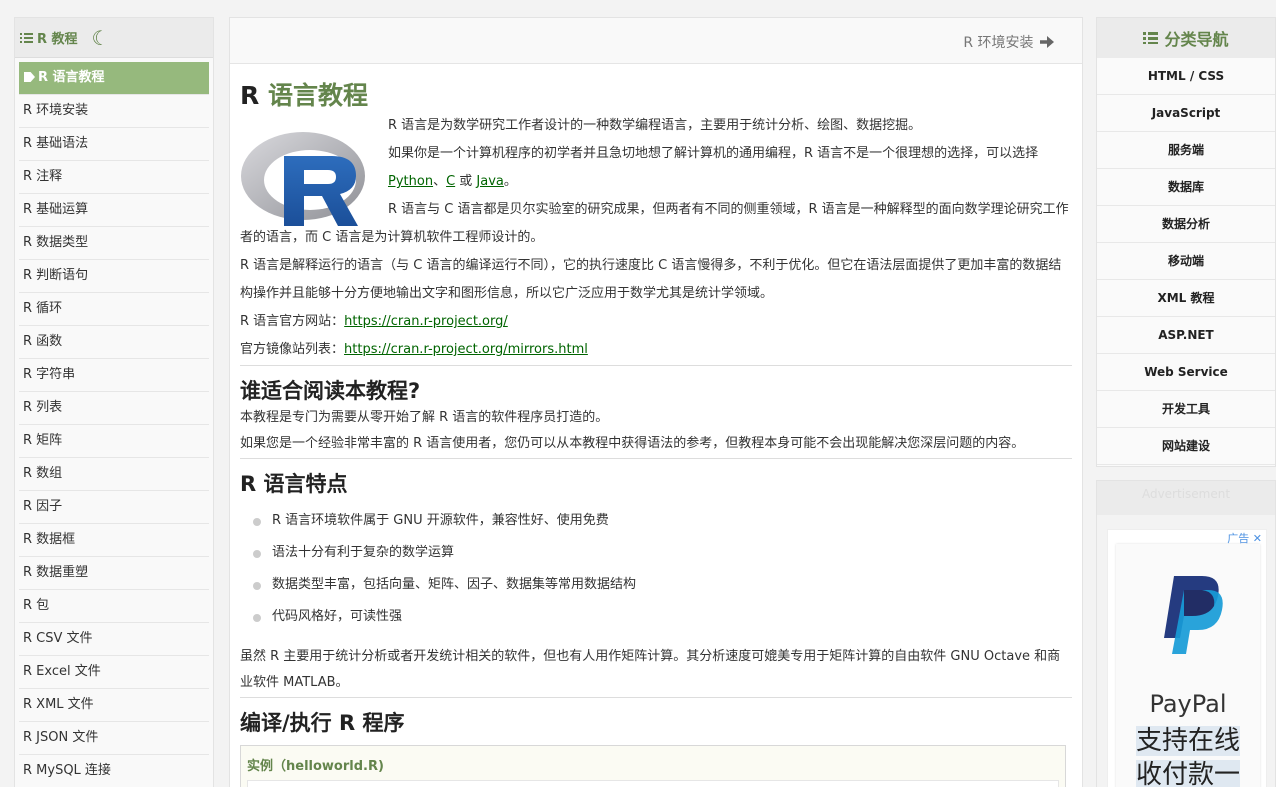  What do you see at coordinates (653, 783) in the screenshot?
I see `code-block` at bounding box center [653, 783].